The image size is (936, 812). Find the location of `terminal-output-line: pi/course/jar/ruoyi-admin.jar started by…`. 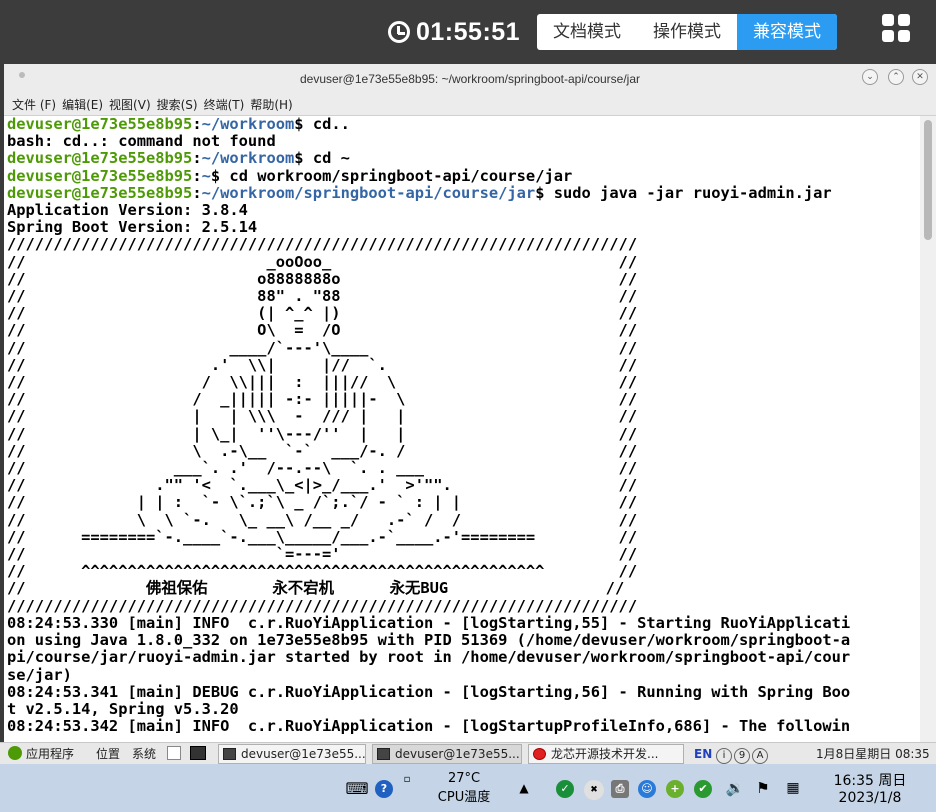

terminal-output-line: pi/course/jar/ruoyi-admin.jar started by… is located at coordinates (429, 657).